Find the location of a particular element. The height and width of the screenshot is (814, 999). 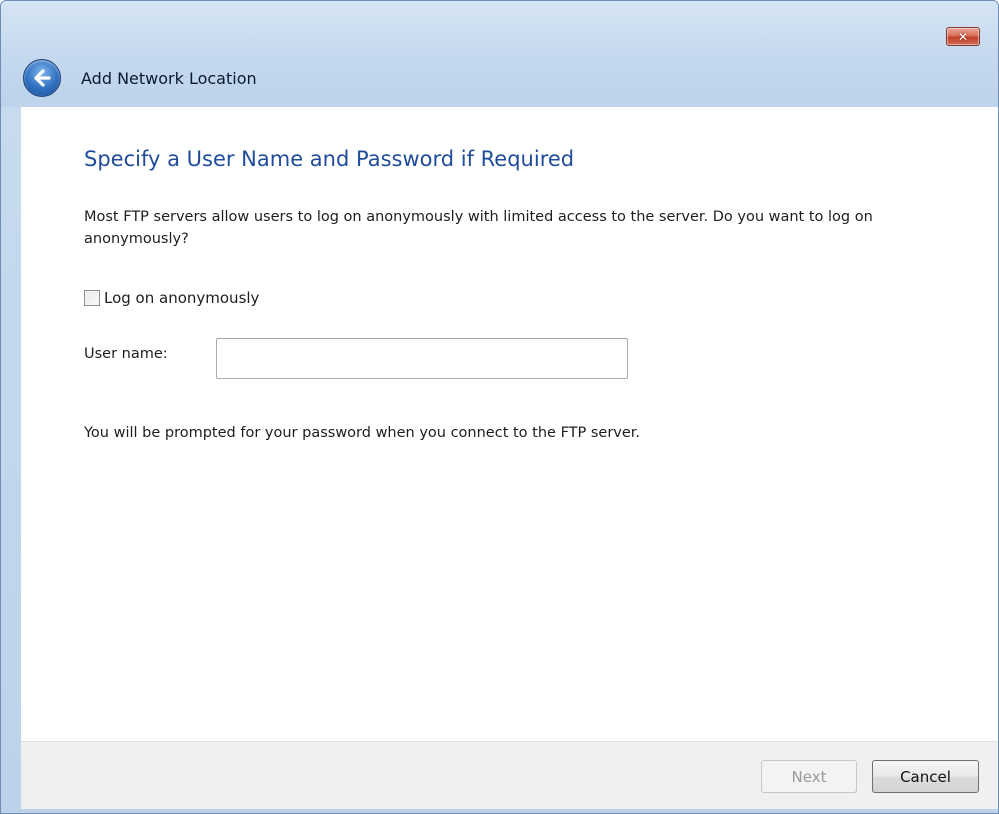

back-arrow-icon is located at coordinates (42, 78).